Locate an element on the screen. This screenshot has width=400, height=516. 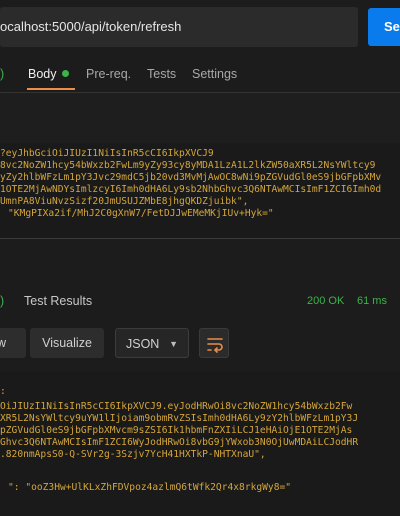
url-text: ocalhost:5000/api/token/refresh is located at coordinates (90, 26).